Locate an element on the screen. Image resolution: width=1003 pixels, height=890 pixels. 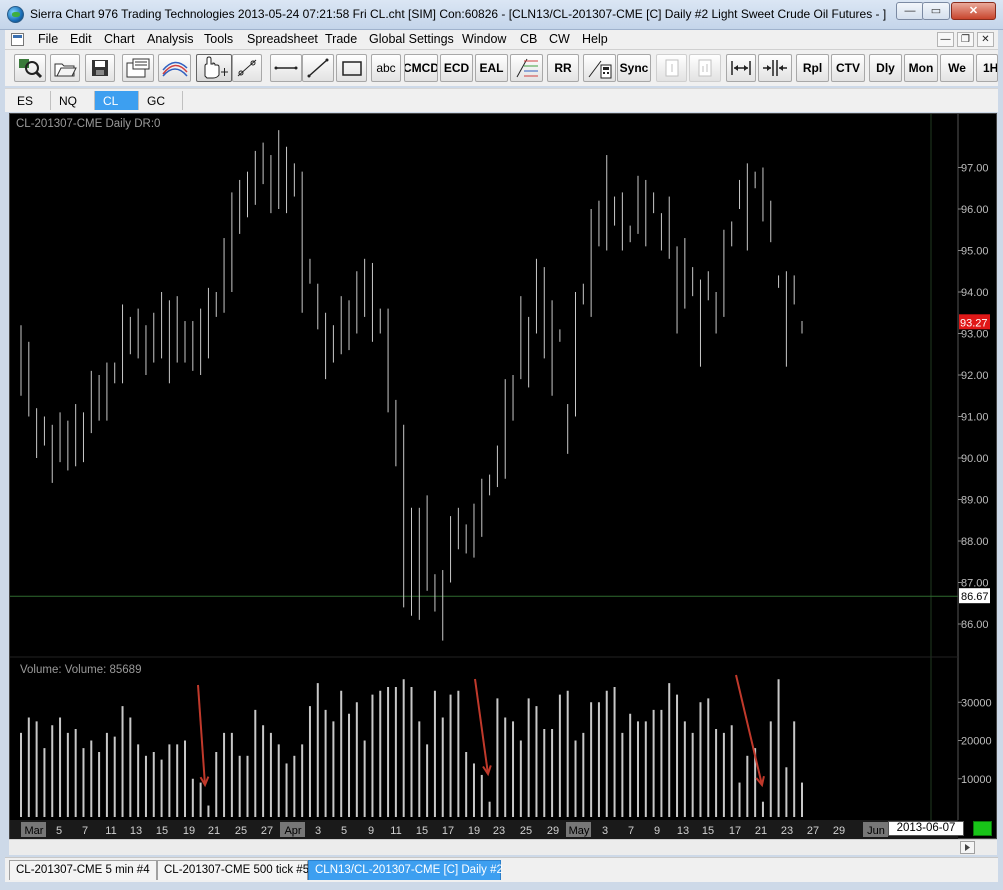
chart-settings-button is located at coordinates (138, 68).